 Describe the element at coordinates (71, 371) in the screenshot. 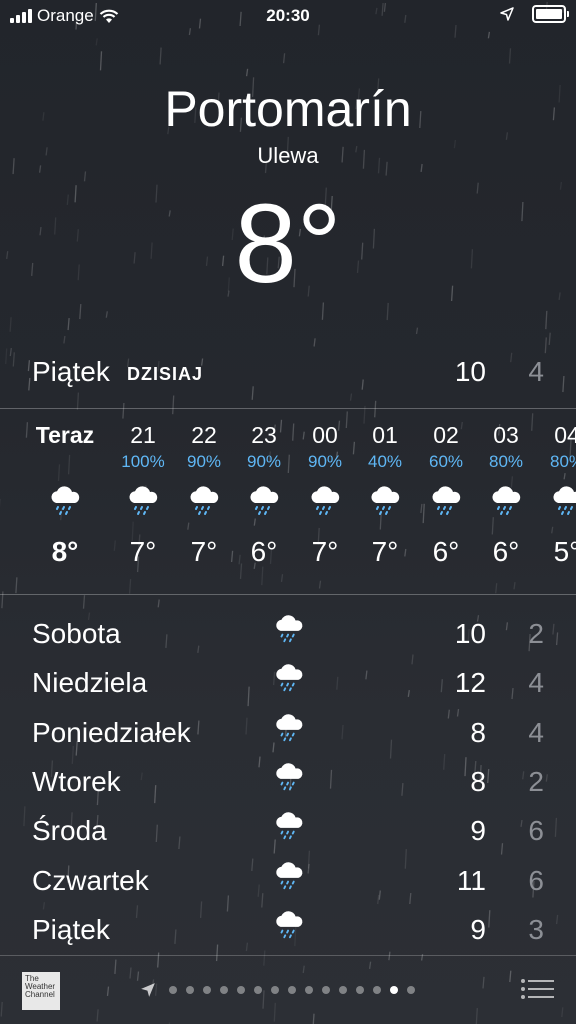

I see `today-day: Piątek` at that location.